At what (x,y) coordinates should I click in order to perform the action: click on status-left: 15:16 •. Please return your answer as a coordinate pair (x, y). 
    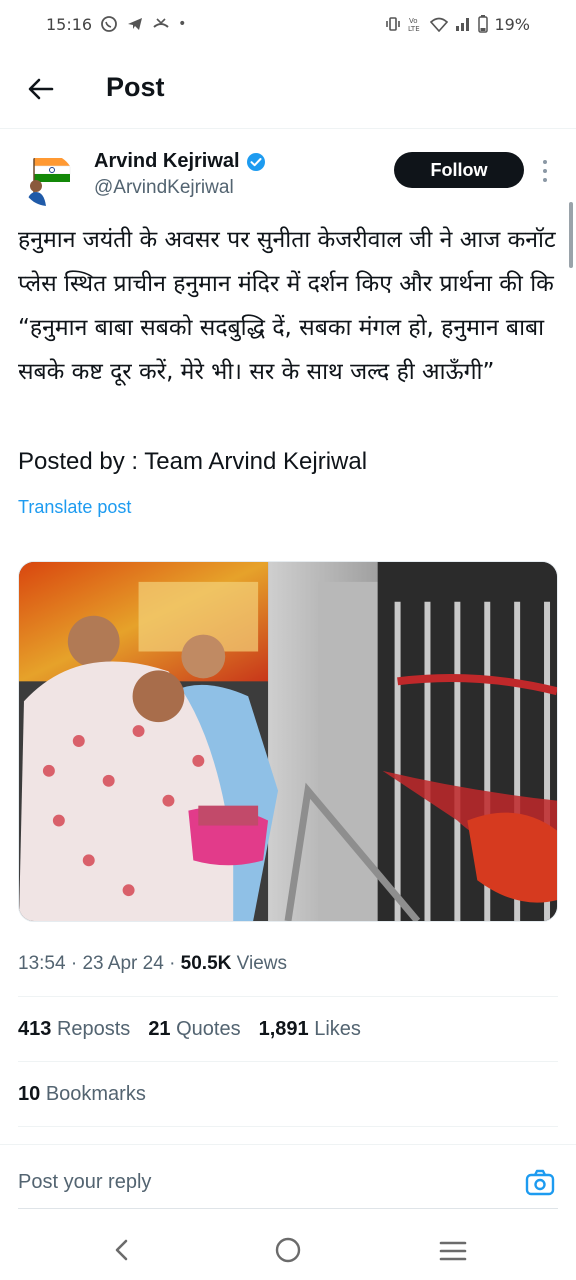
    Looking at the image, I should click on (116, 24).